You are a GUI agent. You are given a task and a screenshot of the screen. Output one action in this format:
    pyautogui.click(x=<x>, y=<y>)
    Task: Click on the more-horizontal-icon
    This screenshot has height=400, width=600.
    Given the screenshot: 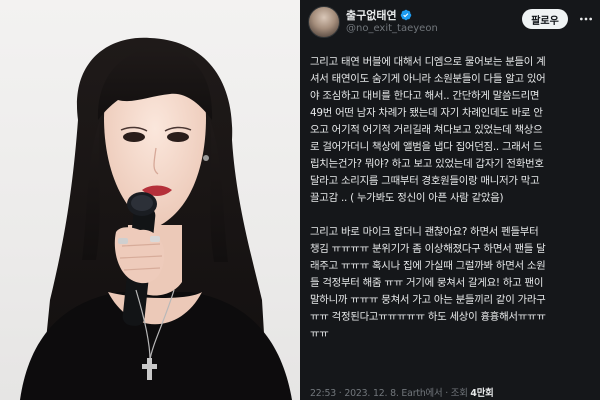 What is the action you would take?
    pyautogui.click(x=586, y=19)
    